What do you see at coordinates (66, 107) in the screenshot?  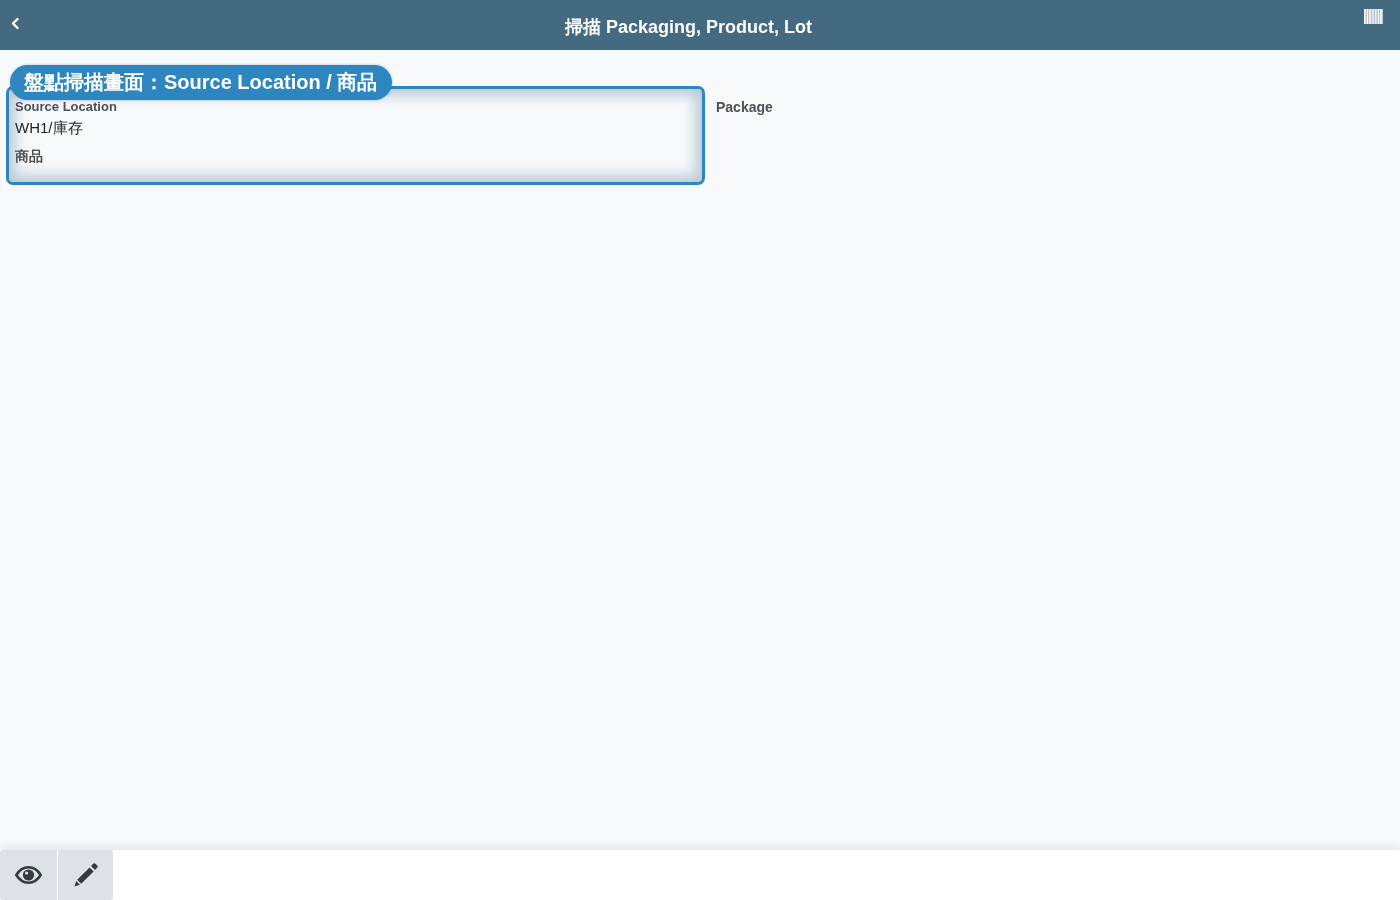 I see `field-label: Source Location` at bounding box center [66, 107].